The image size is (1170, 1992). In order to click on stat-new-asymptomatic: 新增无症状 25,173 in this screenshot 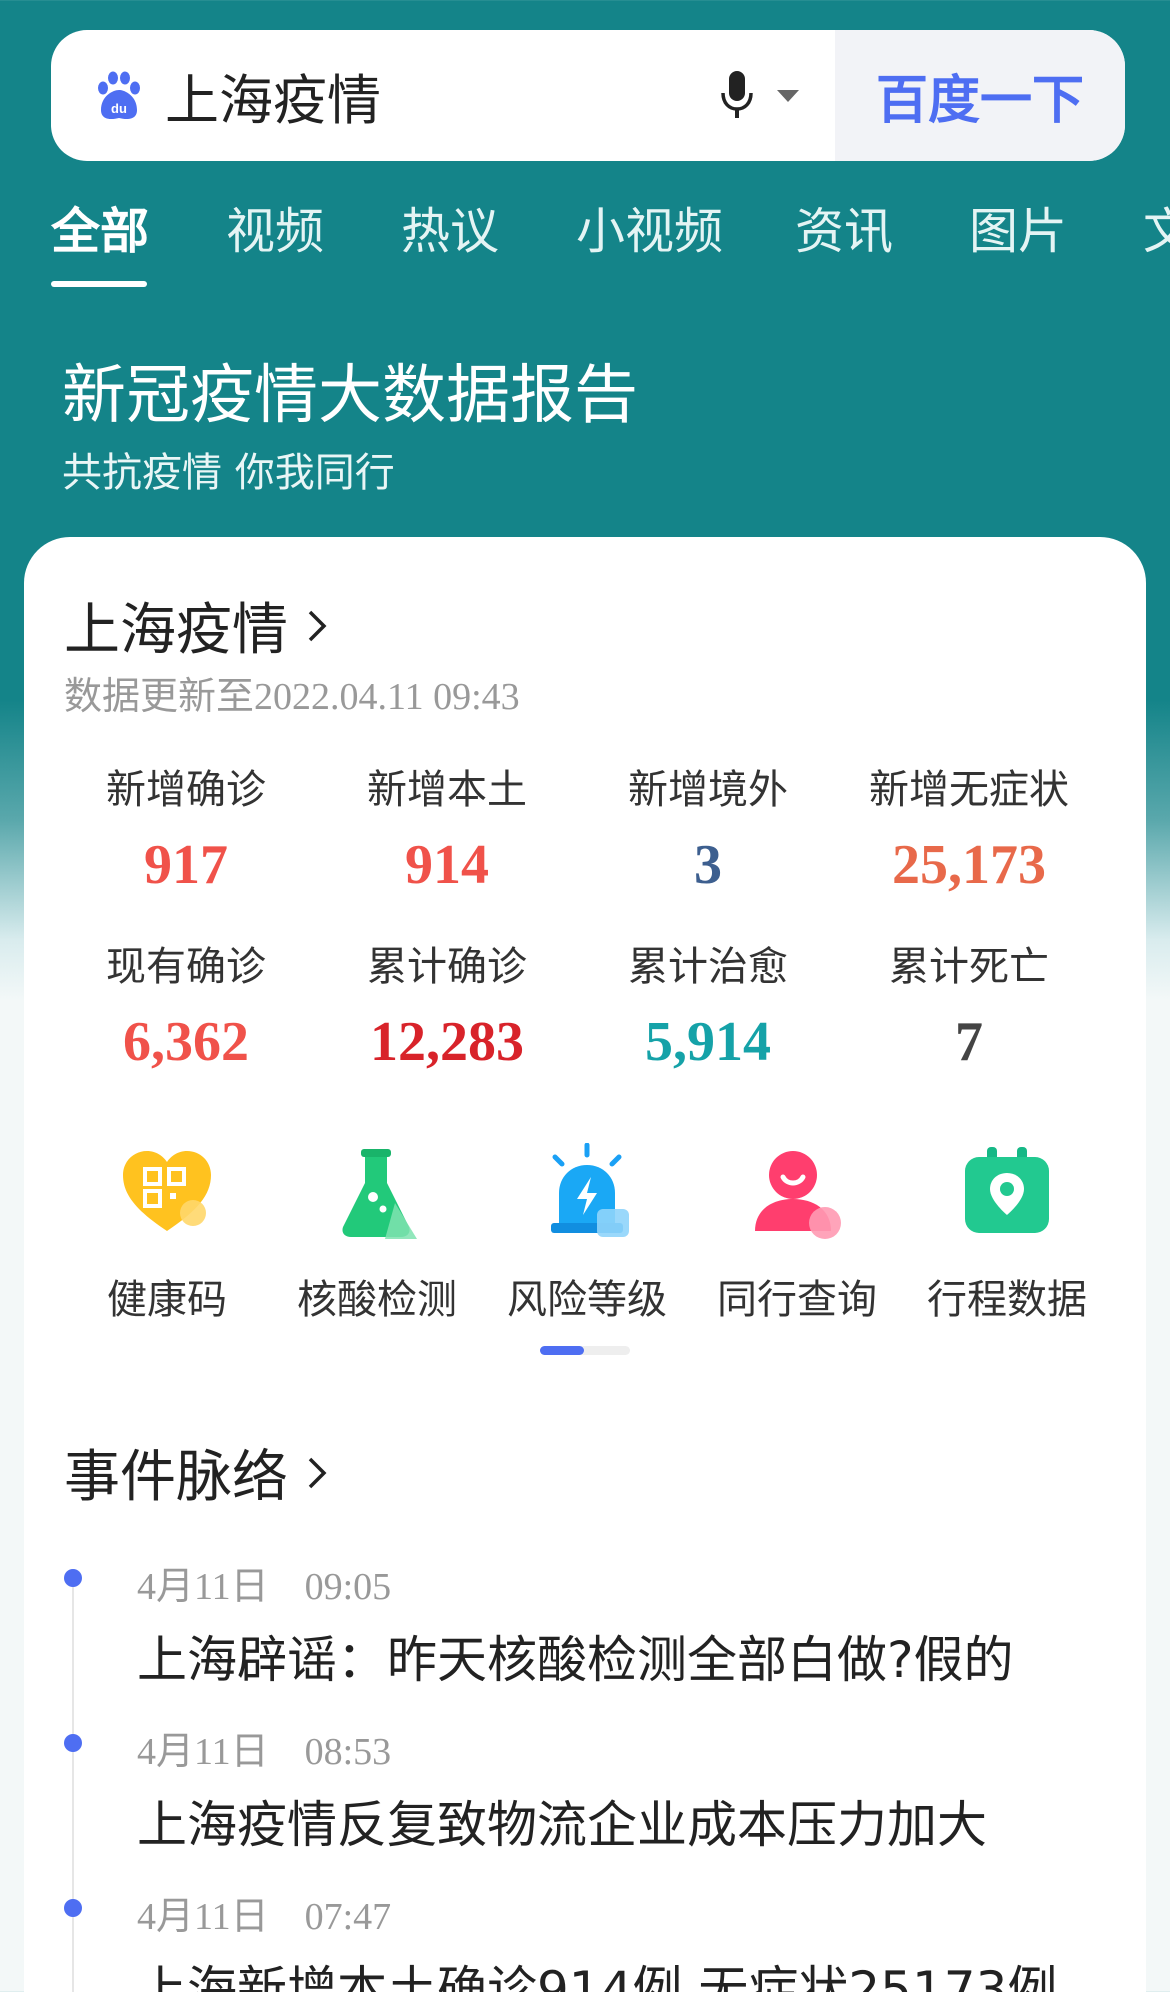, I will do `click(969, 827)`.